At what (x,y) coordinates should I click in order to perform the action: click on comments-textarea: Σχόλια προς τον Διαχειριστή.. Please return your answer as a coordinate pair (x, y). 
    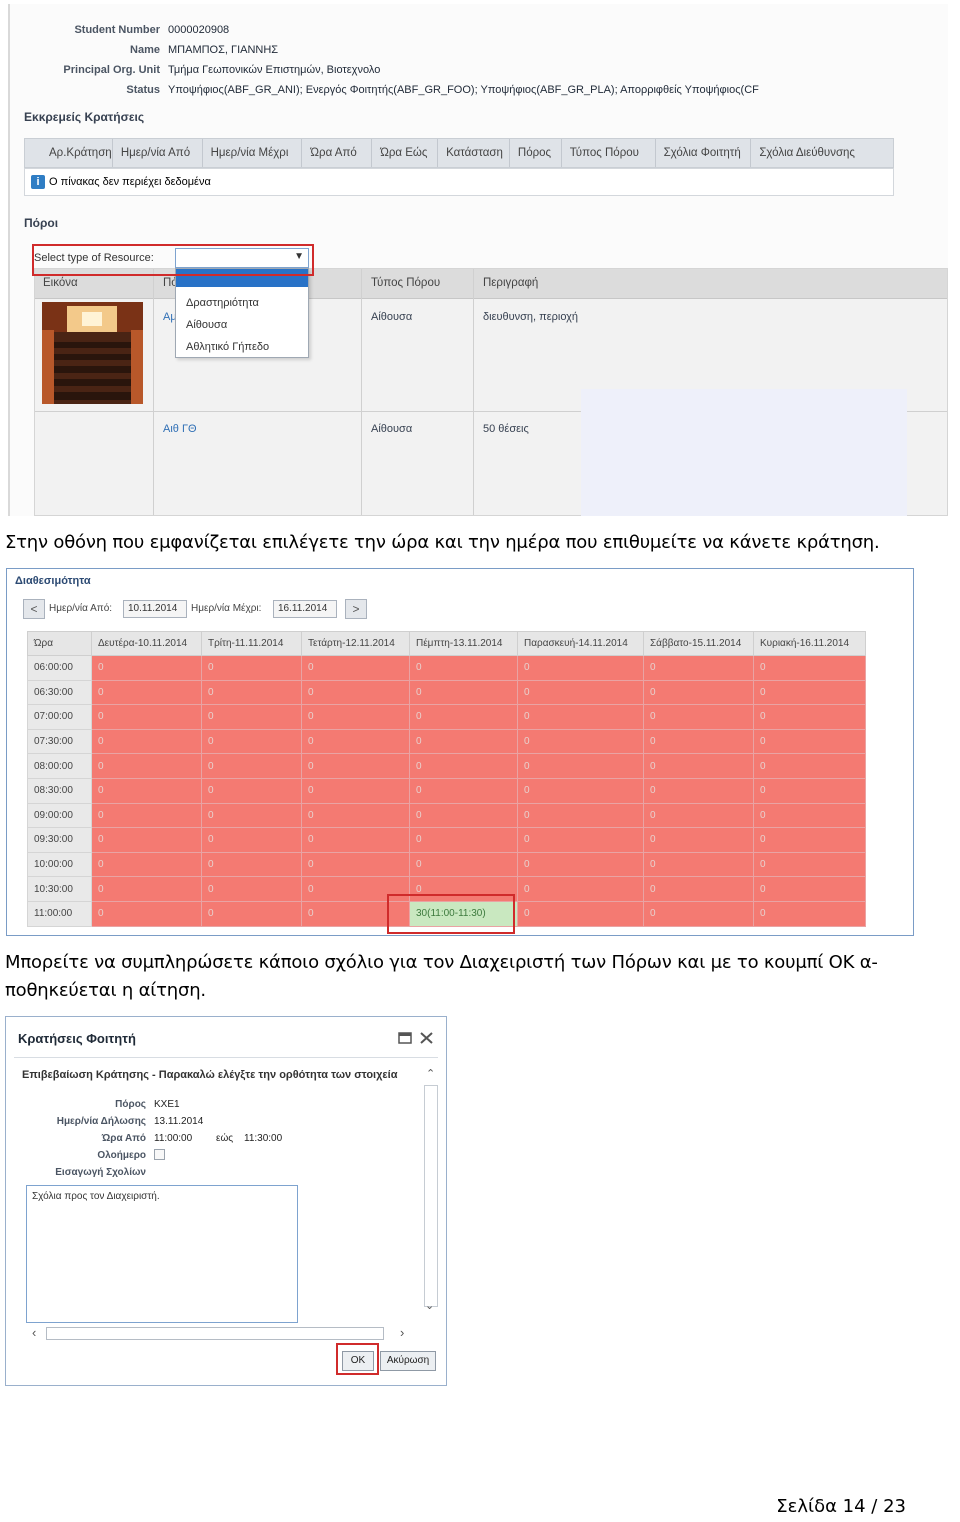
    Looking at the image, I should click on (162, 1254).